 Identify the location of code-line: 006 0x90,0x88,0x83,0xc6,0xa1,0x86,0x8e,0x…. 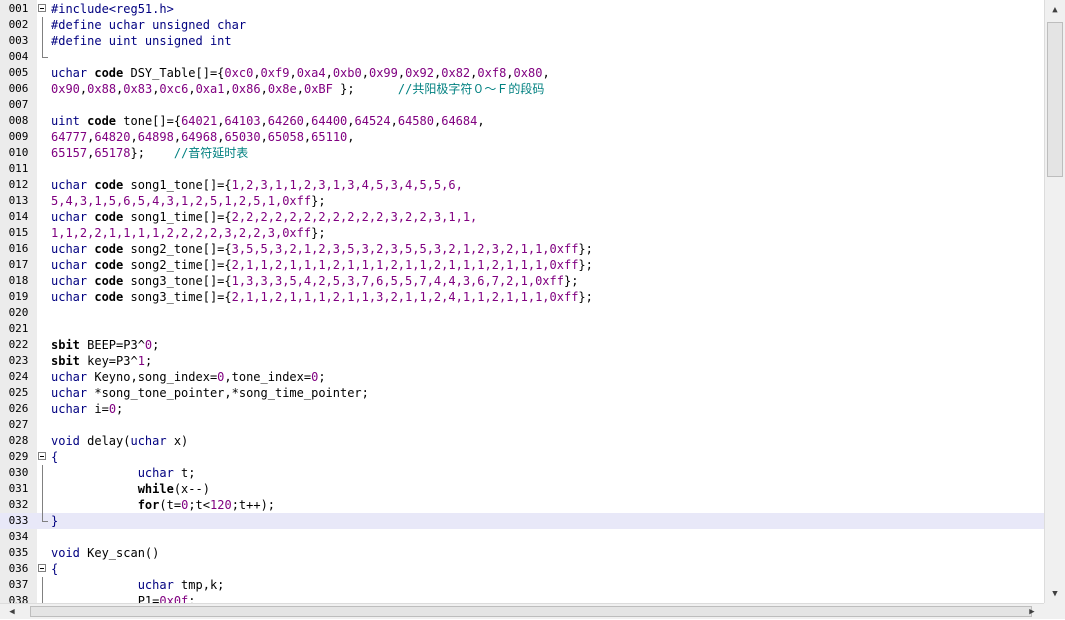
(522, 89).